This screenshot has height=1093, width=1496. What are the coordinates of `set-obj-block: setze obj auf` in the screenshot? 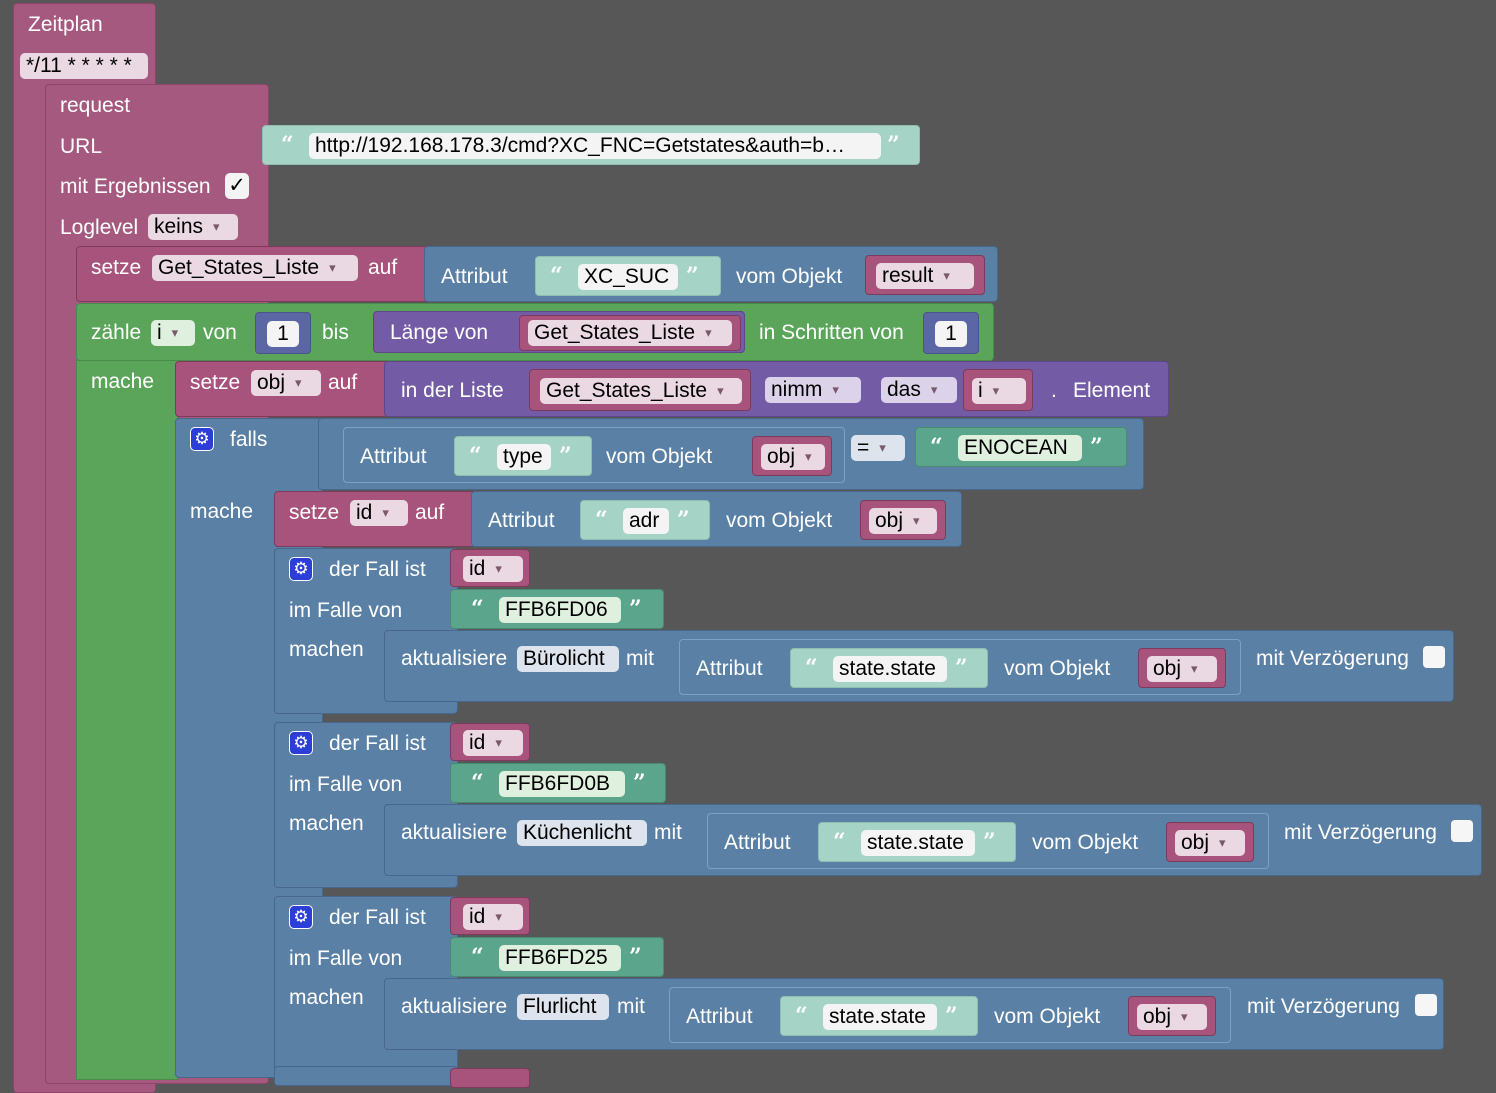 It's located at (282, 389).